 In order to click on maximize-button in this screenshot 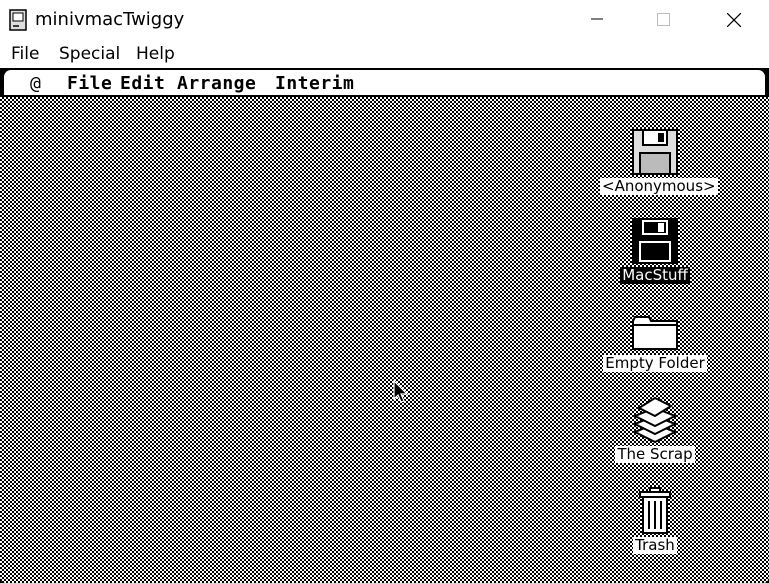, I will do `click(663, 20)`.